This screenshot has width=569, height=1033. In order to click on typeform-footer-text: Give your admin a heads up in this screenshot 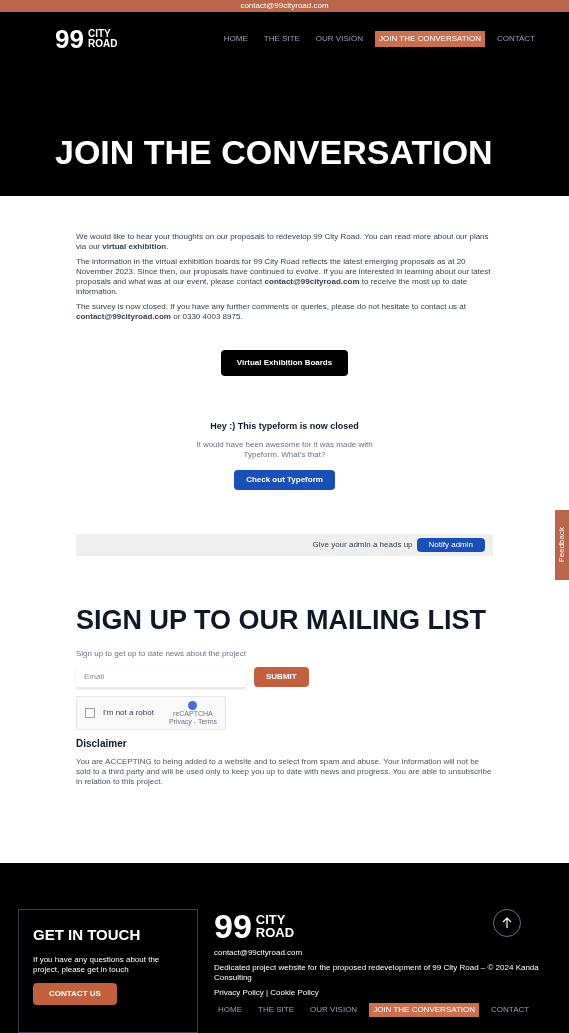, I will do `click(362, 544)`.